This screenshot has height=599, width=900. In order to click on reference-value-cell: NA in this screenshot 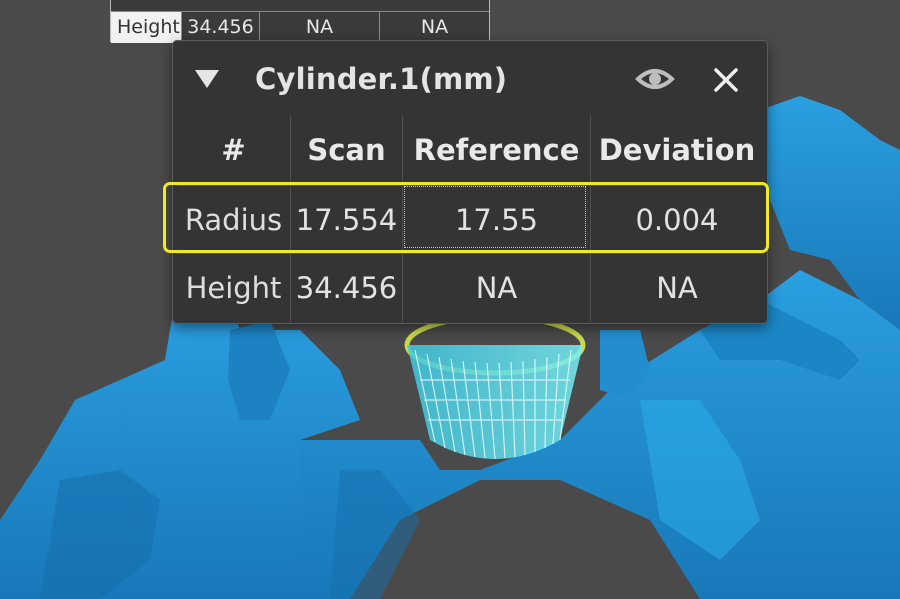, I will do `click(497, 288)`.